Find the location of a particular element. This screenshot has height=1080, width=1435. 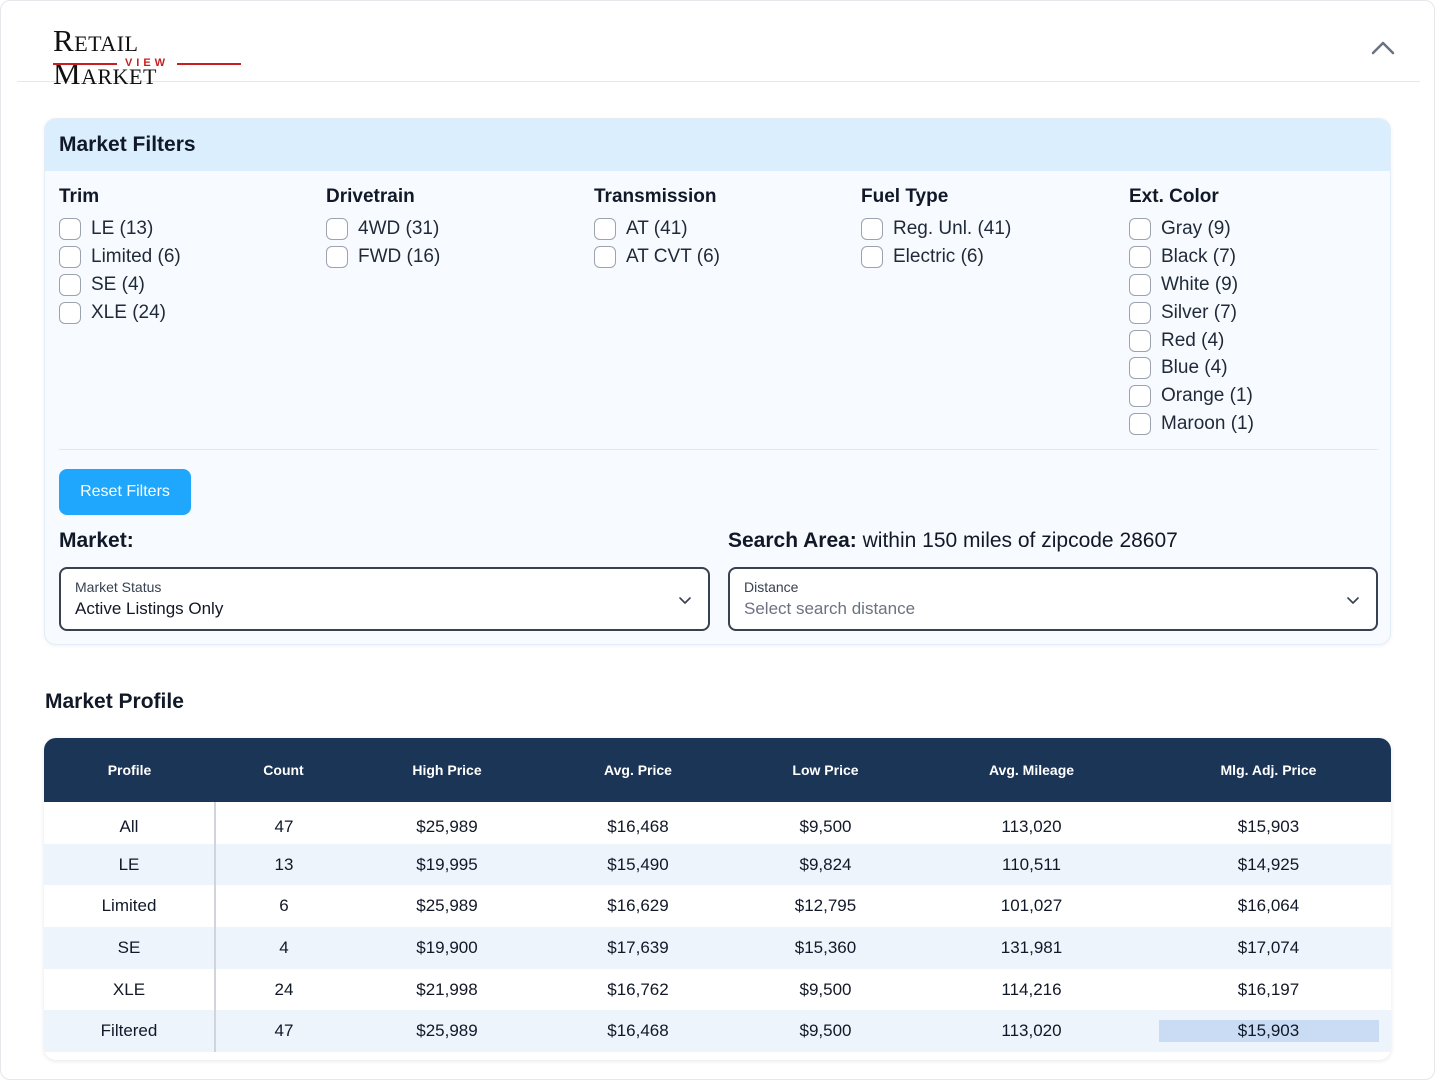

filter-option: 4WD (31) is located at coordinates (383, 229).